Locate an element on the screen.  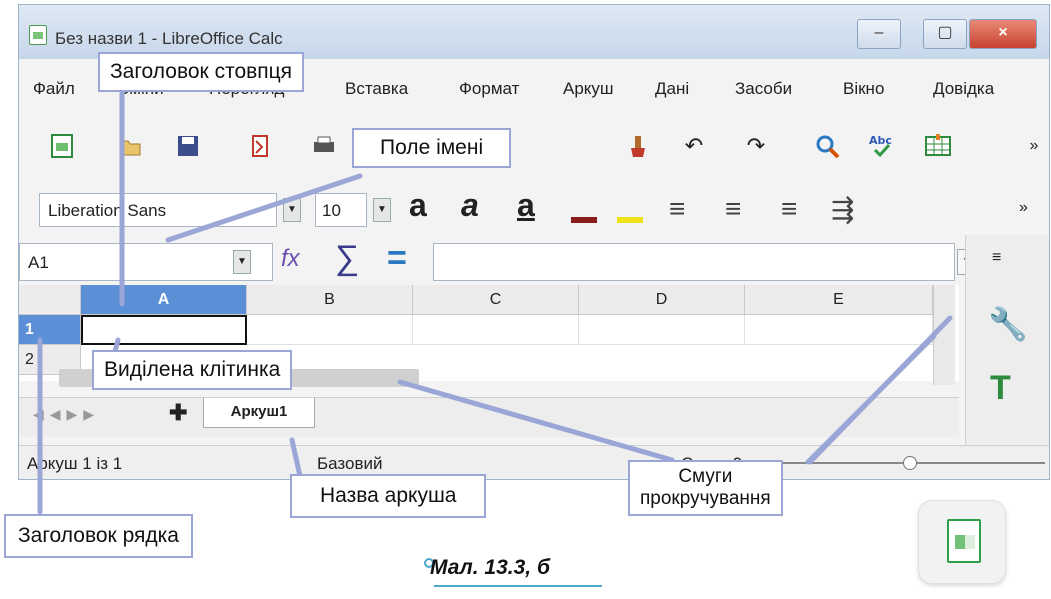
column-header-callout: Заголовок стовпця is located at coordinates (201, 72).